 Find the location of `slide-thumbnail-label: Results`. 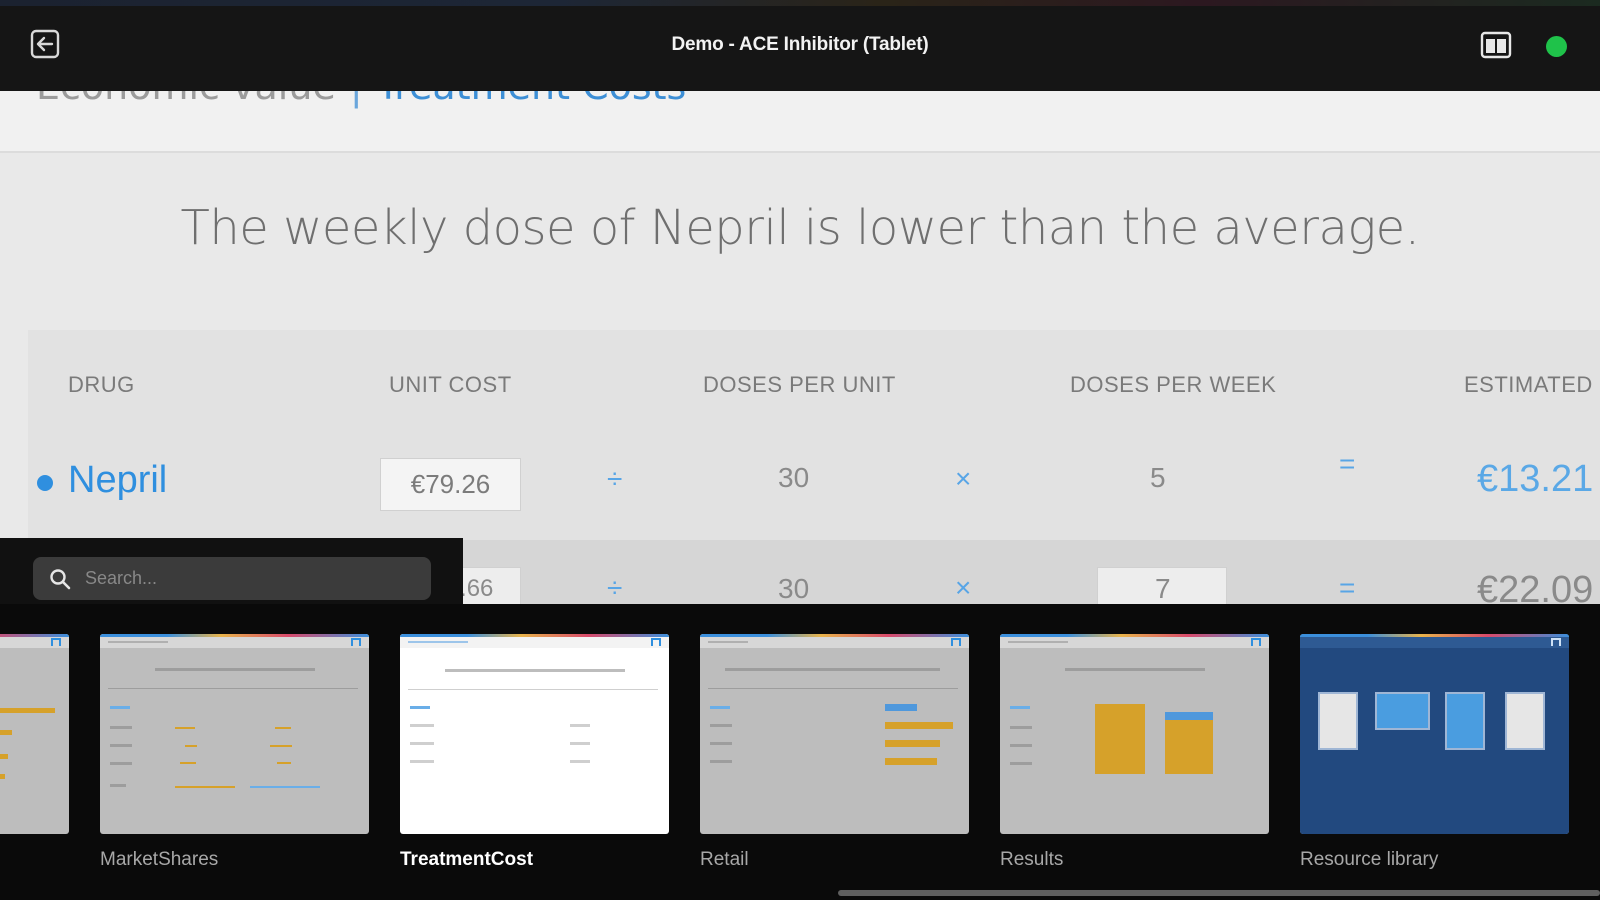

slide-thumbnail-label: Results is located at coordinates (1032, 859).